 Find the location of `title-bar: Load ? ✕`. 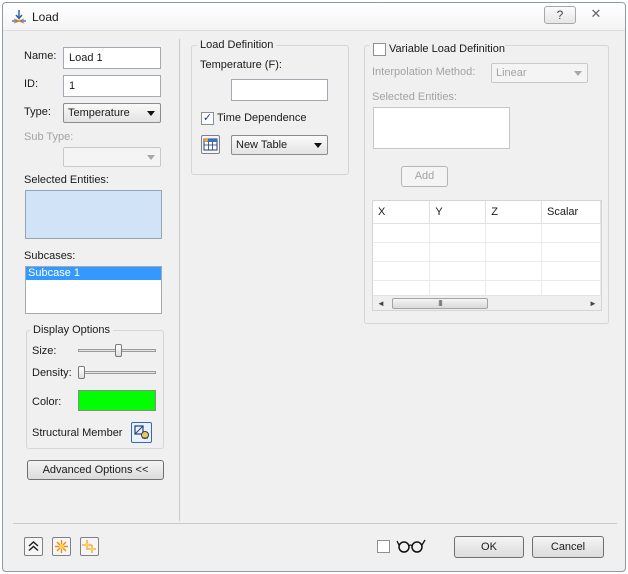

title-bar: Load ? ✕ is located at coordinates (314, 17).